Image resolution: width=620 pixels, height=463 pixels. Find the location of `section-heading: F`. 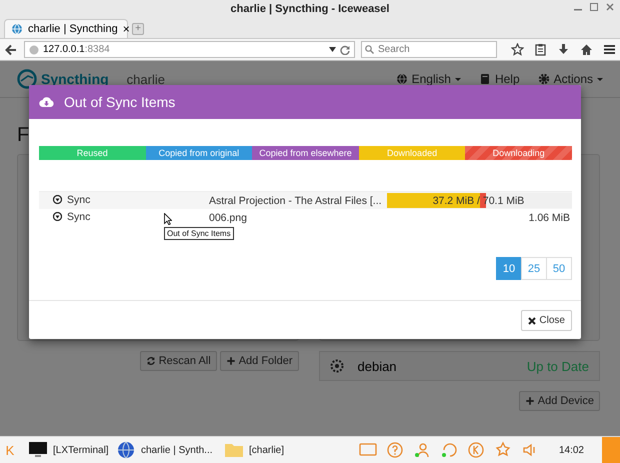

section-heading: F is located at coordinates (23, 135).